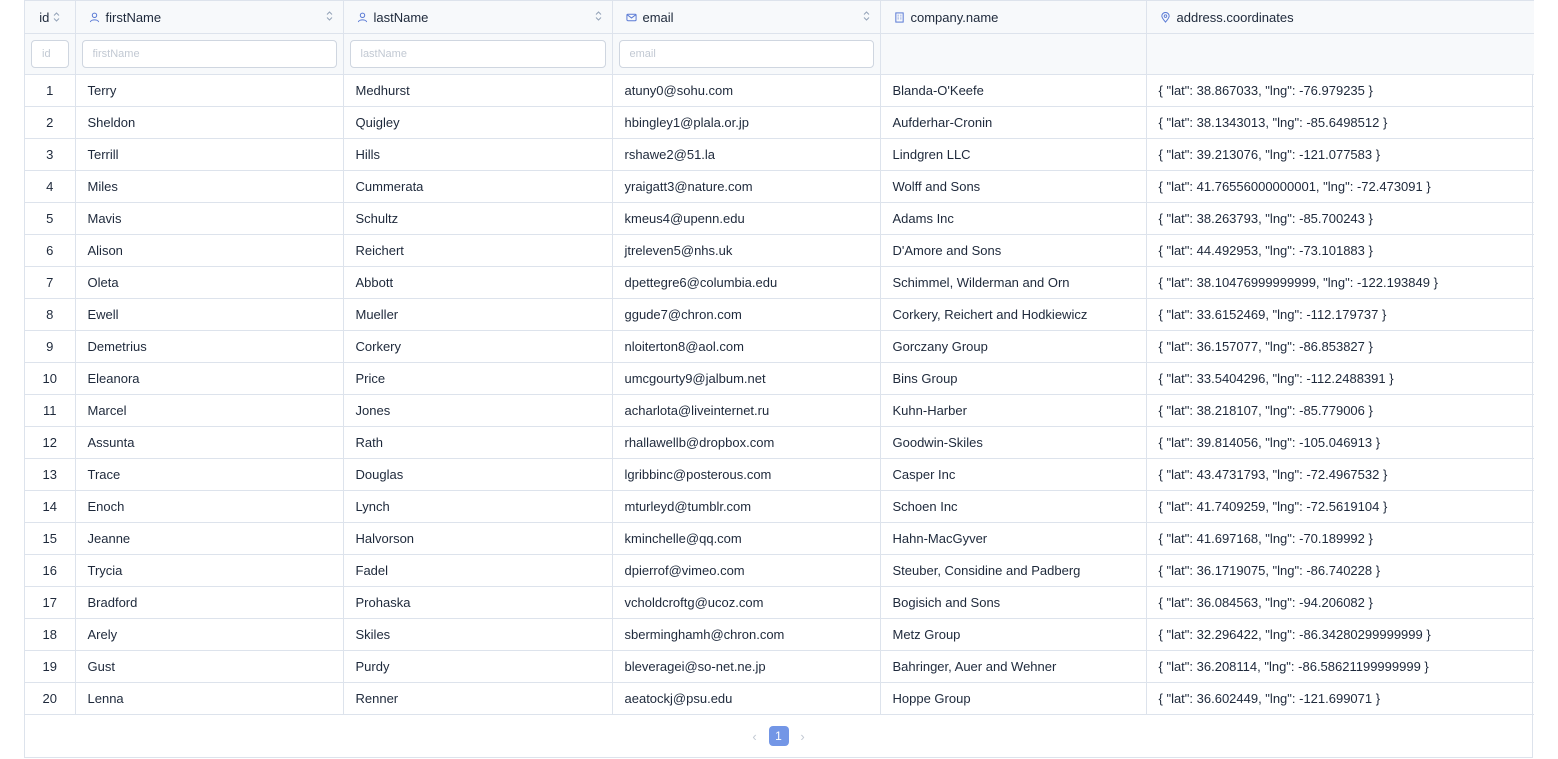  Describe the element at coordinates (478, 314) in the screenshot. I see `lastname-cell: Mueller` at that location.